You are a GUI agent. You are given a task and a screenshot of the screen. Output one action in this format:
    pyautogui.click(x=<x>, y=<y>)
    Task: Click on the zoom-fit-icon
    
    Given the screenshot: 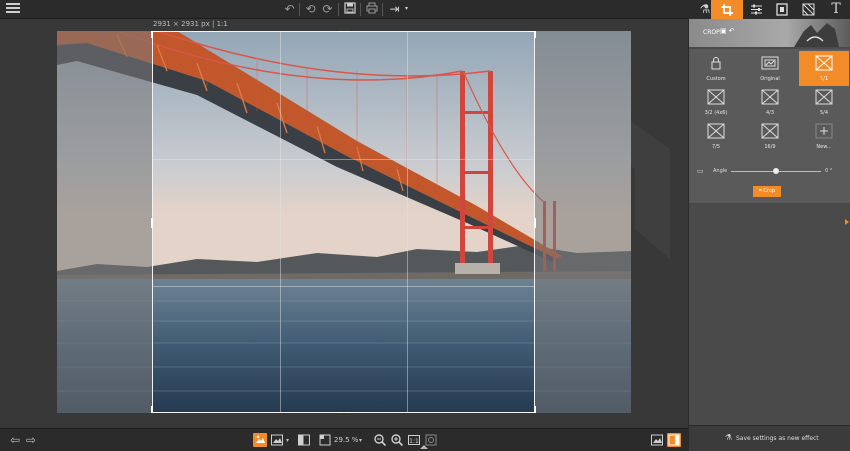 What is the action you would take?
    pyautogui.click(x=325, y=440)
    